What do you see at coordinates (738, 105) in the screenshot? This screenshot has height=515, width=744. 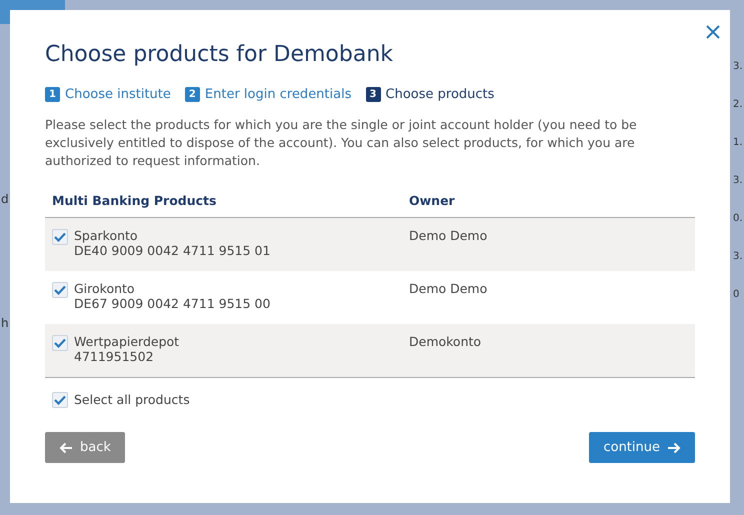 I see `amount-text: 2.` at bounding box center [738, 105].